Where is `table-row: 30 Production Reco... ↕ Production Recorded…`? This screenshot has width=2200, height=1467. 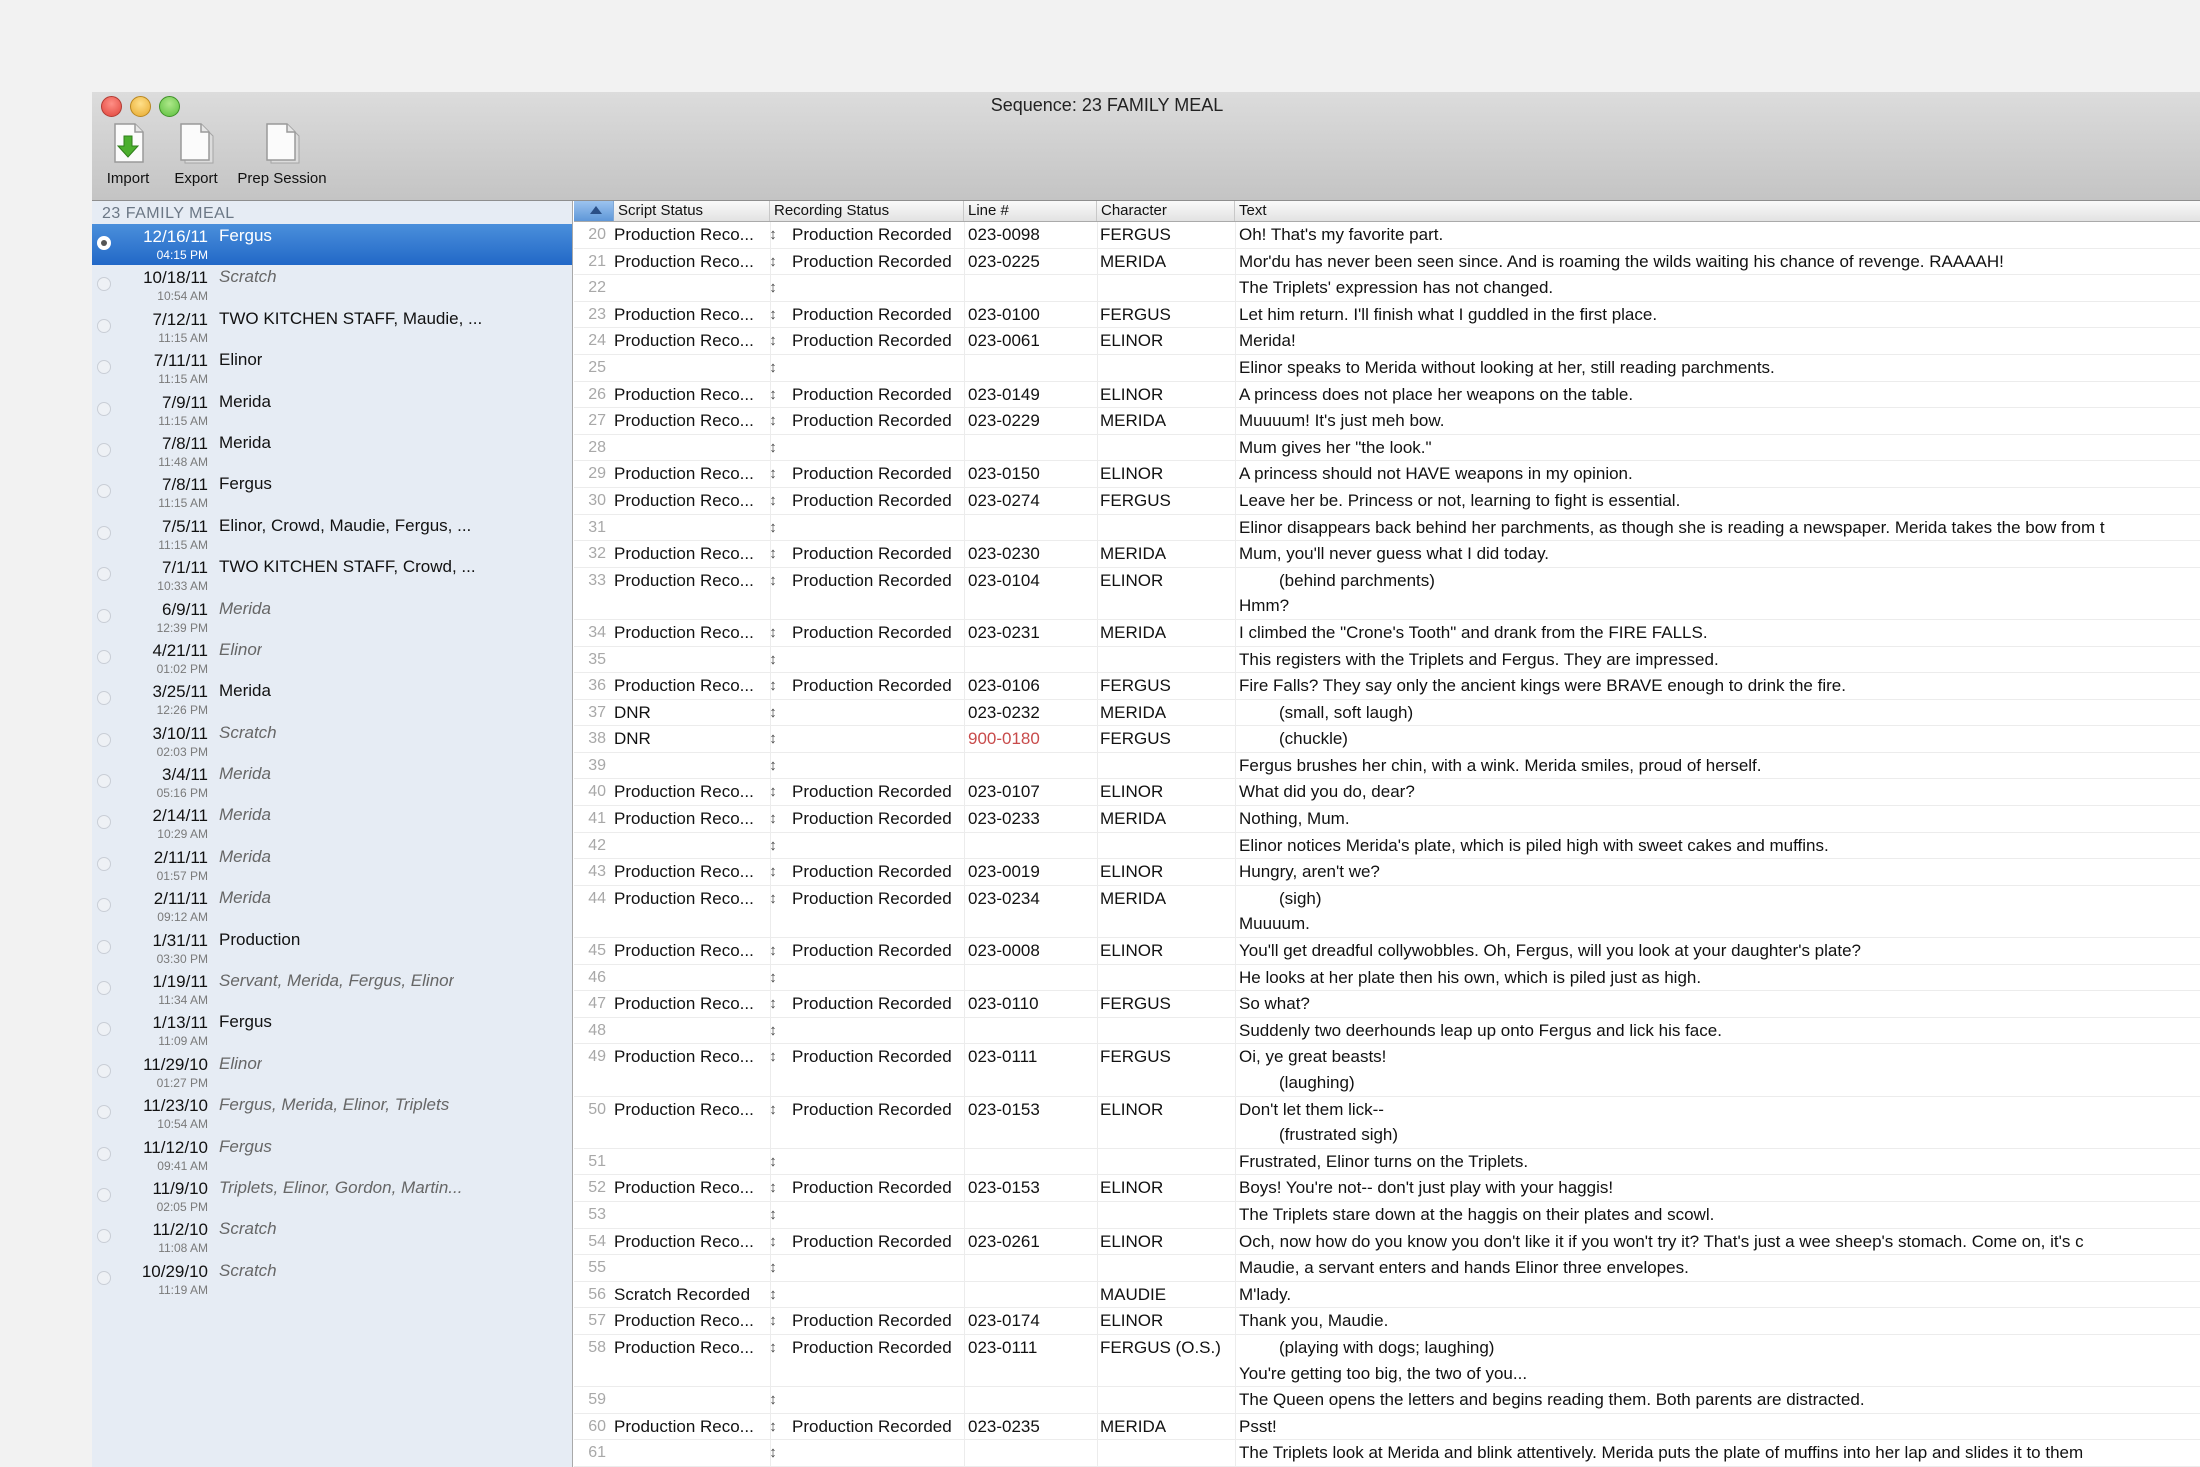
table-row: 30 Production Reco... ↕ Production Recorded… is located at coordinates (1387, 501).